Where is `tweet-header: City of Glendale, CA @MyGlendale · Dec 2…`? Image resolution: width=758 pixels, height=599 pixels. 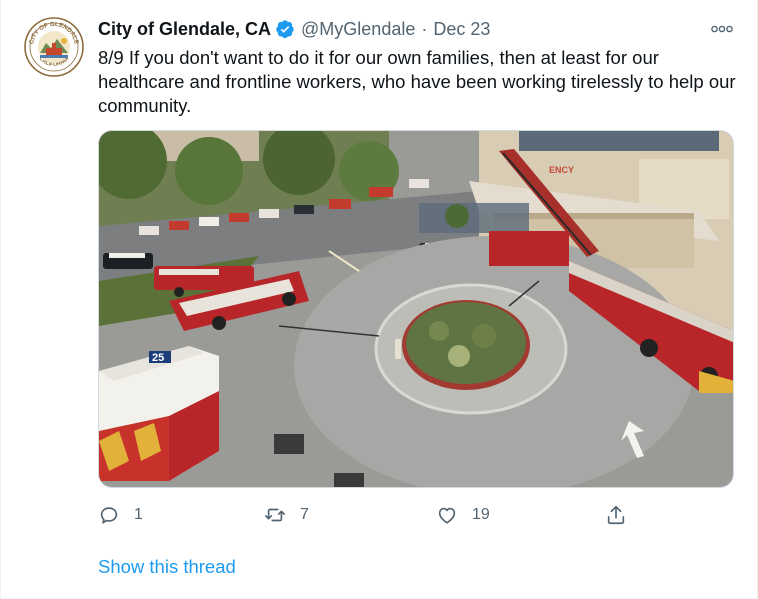
tweet-header: City of Glendale, CA @MyGlendale · Dec 2… is located at coordinates (294, 29).